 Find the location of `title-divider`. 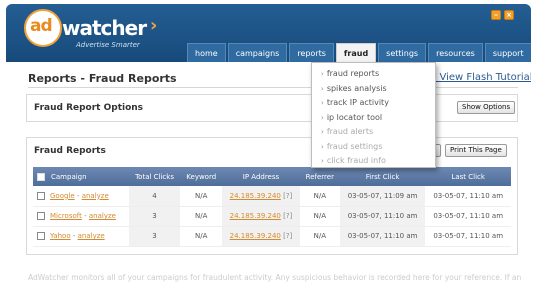

title-divider is located at coordinates (273, 87).